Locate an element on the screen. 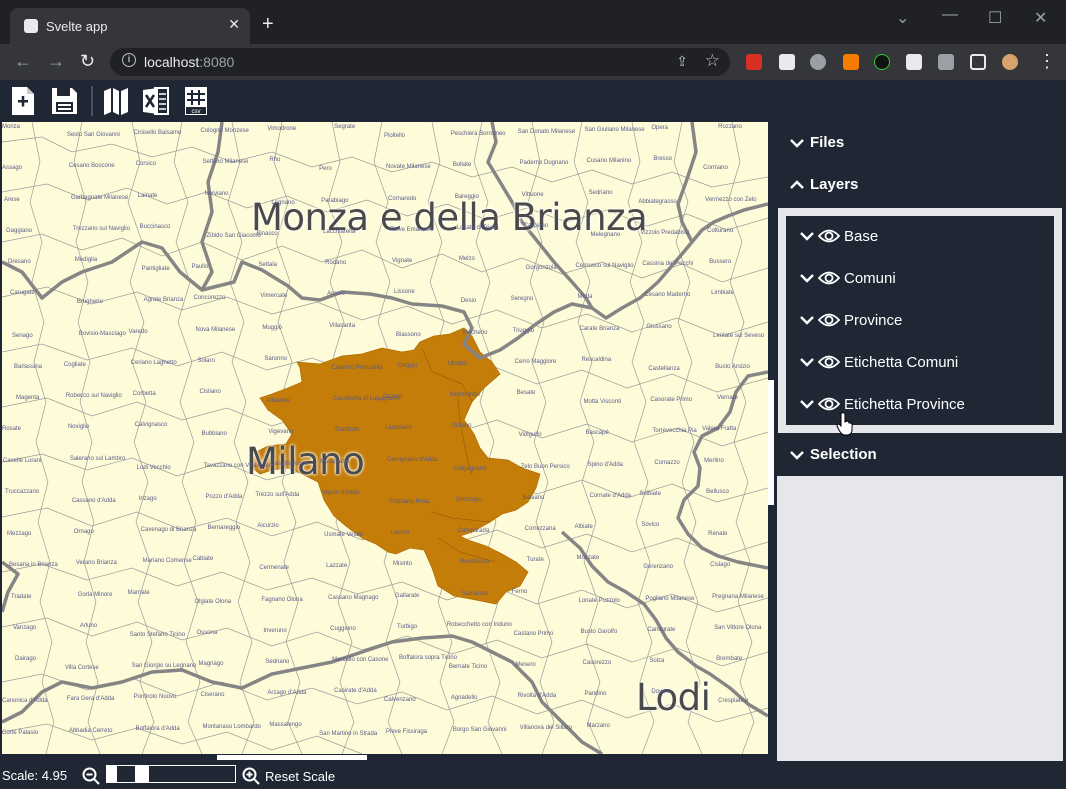  browser-toolbar: ← → ↻ i localhost:8080 ⇪ ☆ ⋮ is located at coordinates (533, 62).